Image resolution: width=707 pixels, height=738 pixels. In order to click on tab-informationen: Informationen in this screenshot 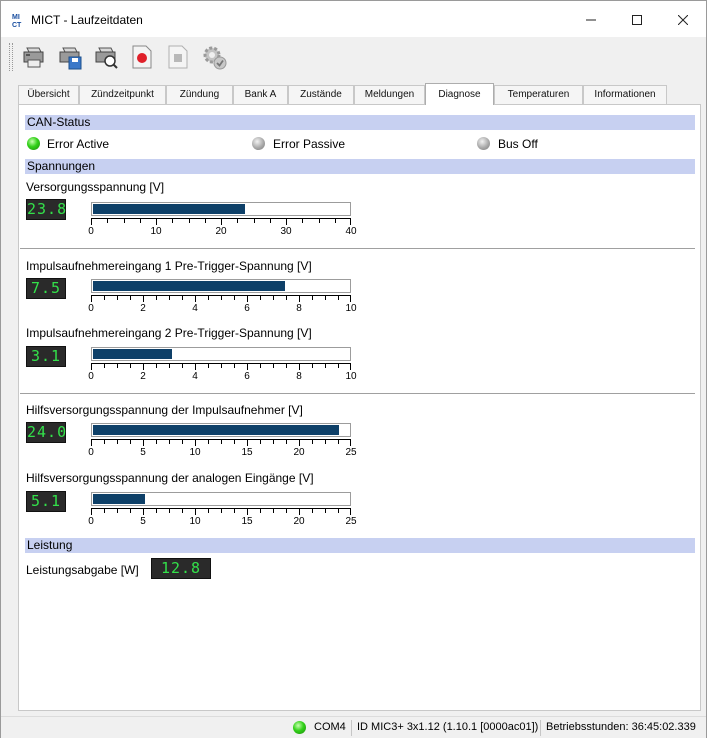, I will do `click(625, 94)`.